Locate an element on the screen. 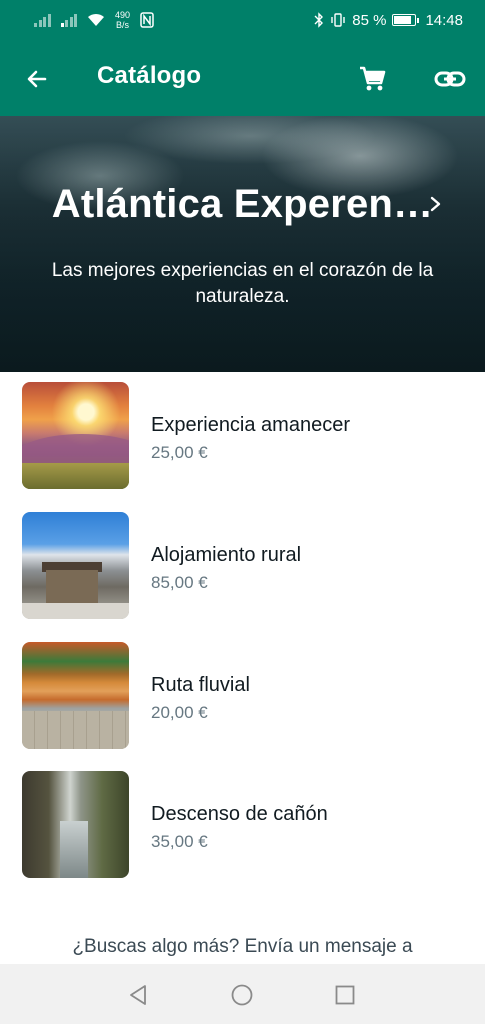 Image resolution: width=485 pixels, height=1024 pixels. wifi-icon is located at coordinates (96, 19).